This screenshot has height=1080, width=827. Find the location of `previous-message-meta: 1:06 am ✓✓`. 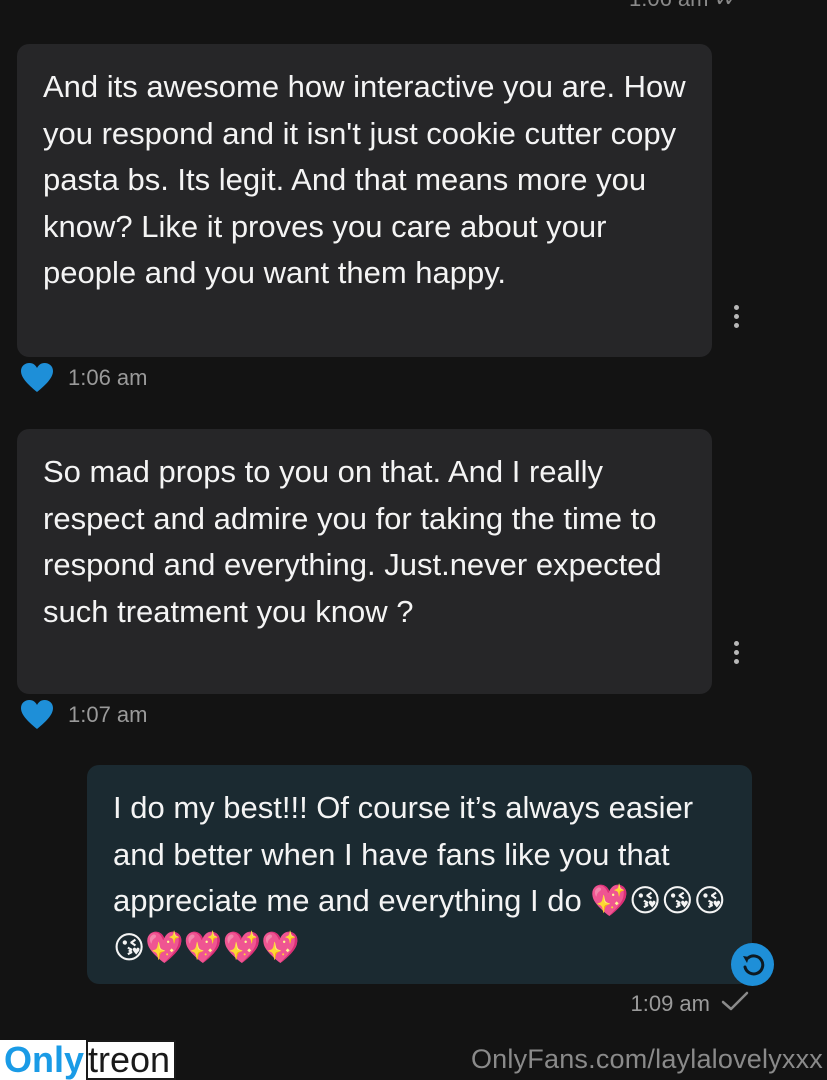

previous-message-meta: 1:06 am ✓✓ is located at coordinates (684, 6).